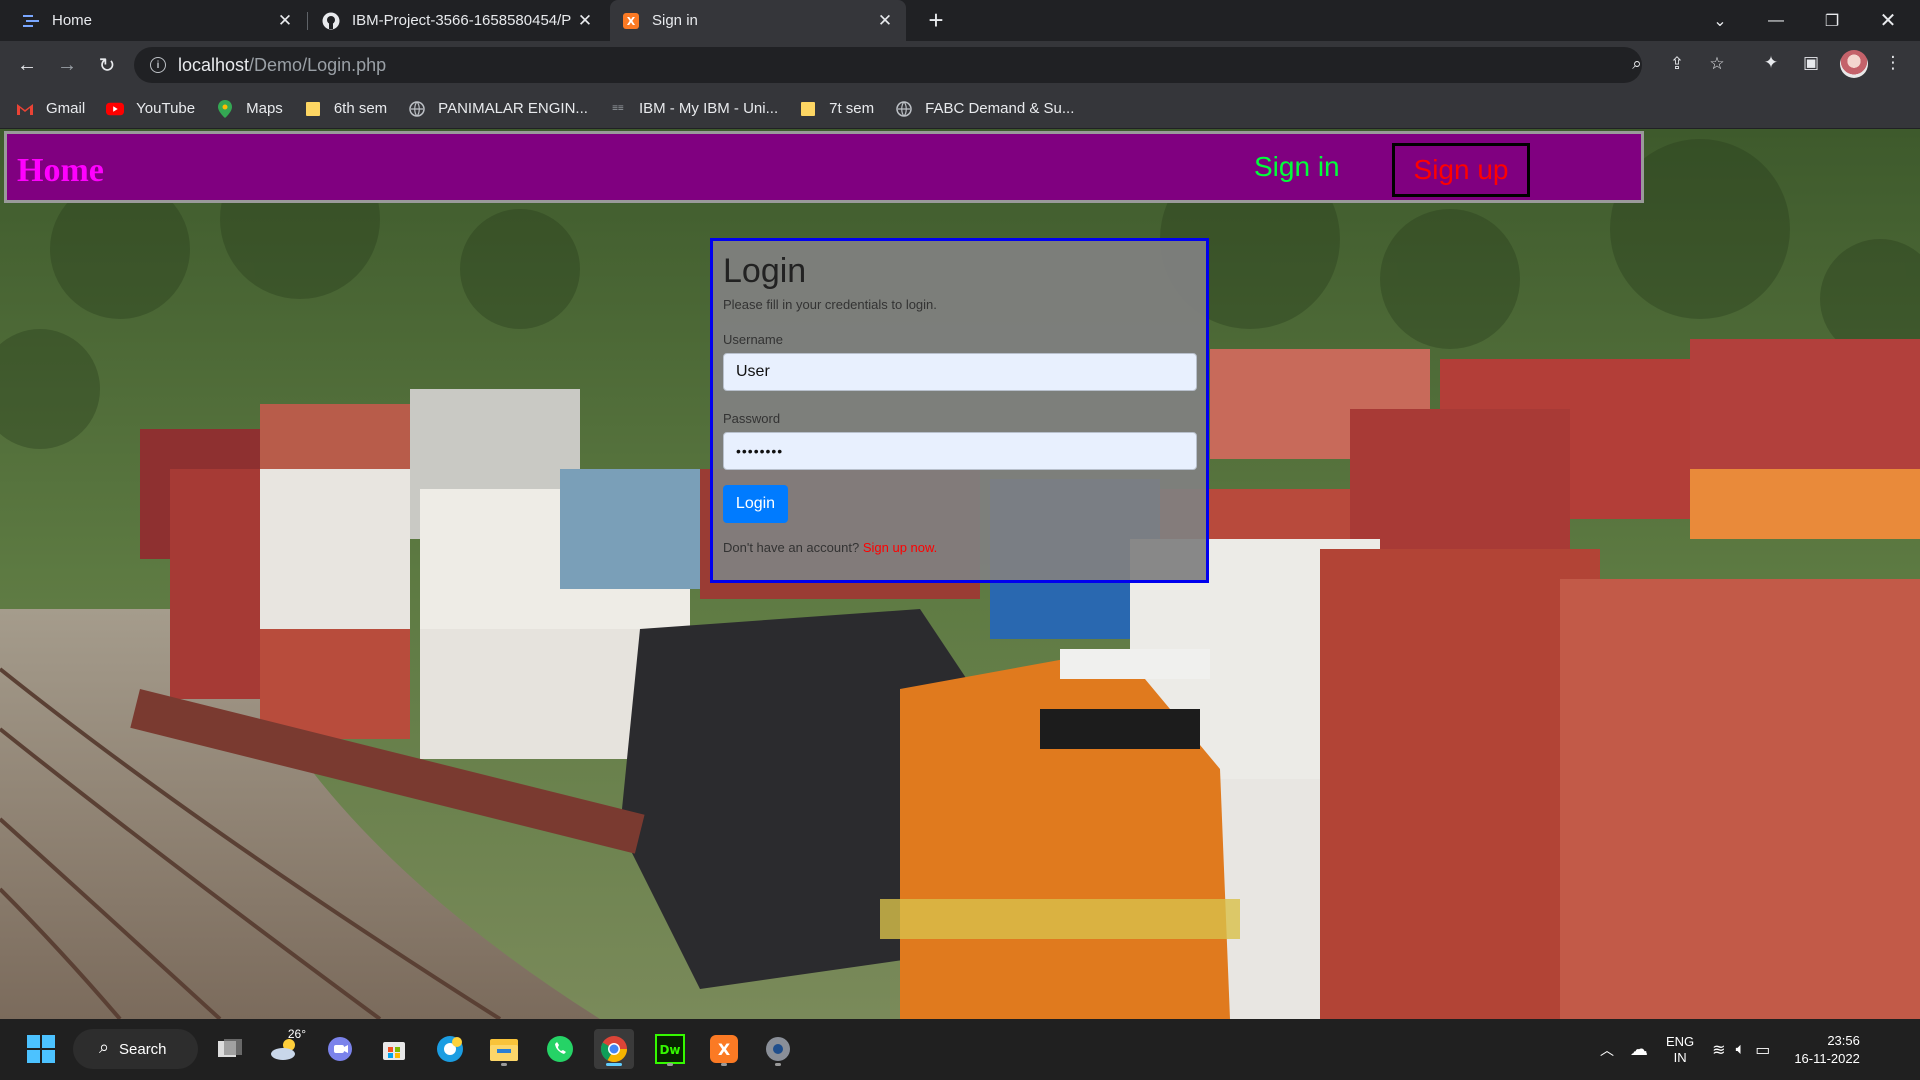  I want to click on search-icon: ⌕, so click(104, 1047).